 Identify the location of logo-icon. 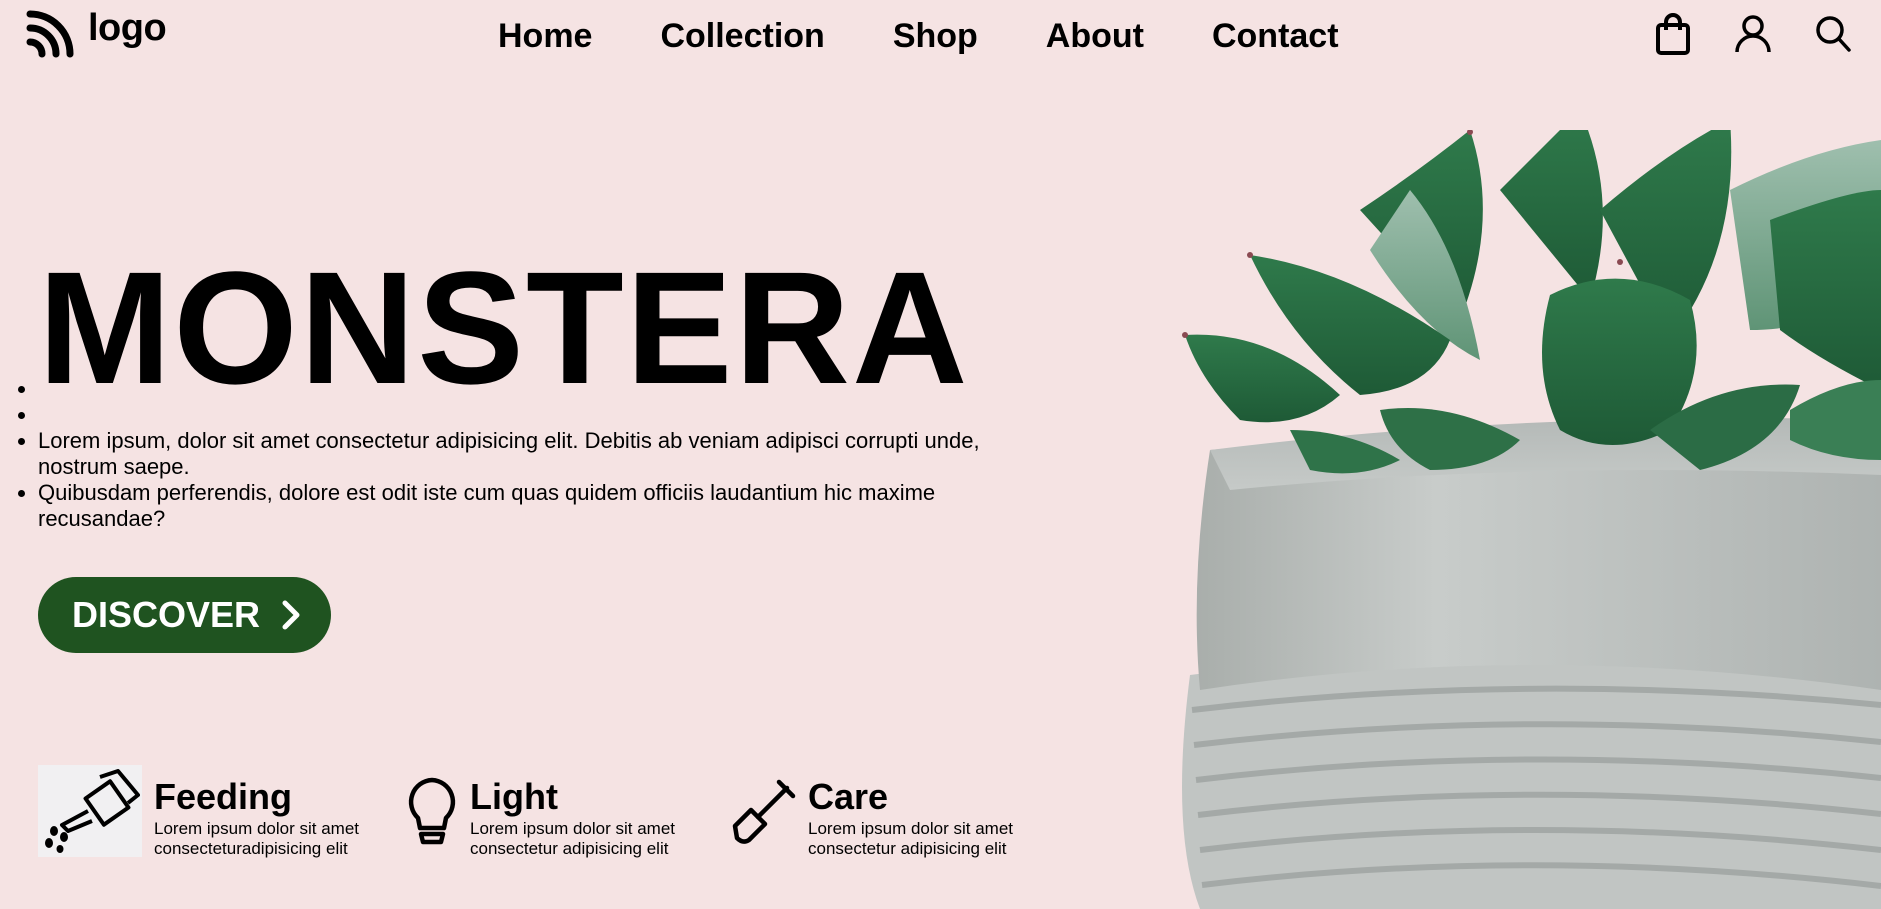
(50, 34).